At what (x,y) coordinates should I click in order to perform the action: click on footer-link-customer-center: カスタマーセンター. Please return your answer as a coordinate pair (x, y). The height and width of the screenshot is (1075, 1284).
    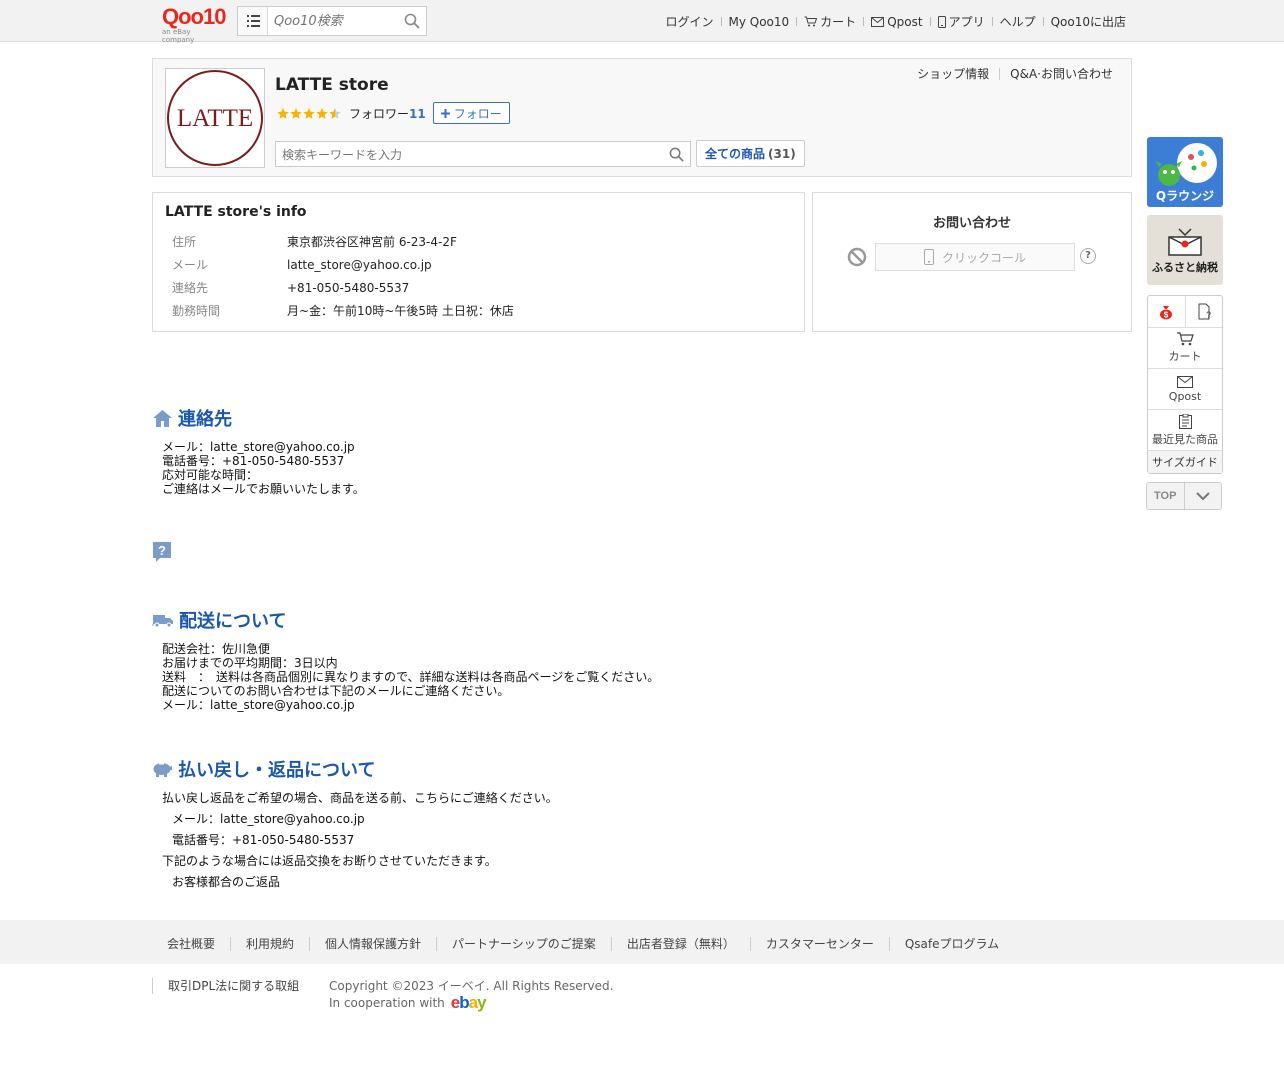
    Looking at the image, I should click on (820, 943).